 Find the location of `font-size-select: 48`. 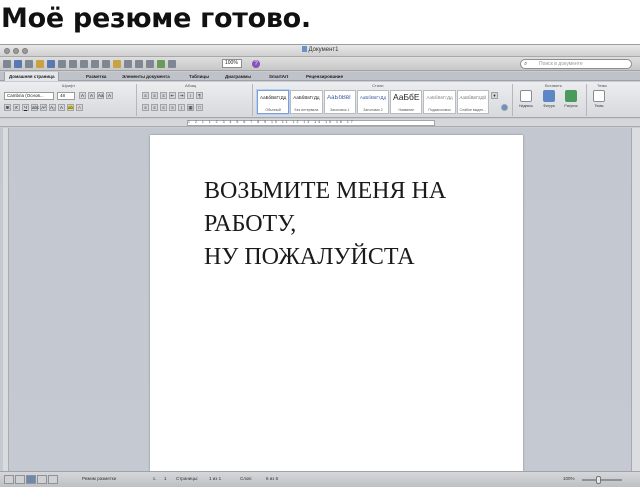

font-size-select: 48 is located at coordinates (66, 96).